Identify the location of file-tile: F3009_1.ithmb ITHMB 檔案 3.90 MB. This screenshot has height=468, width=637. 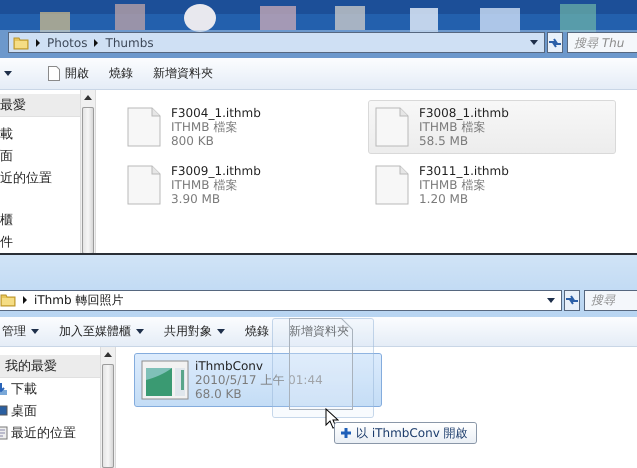
(244, 185).